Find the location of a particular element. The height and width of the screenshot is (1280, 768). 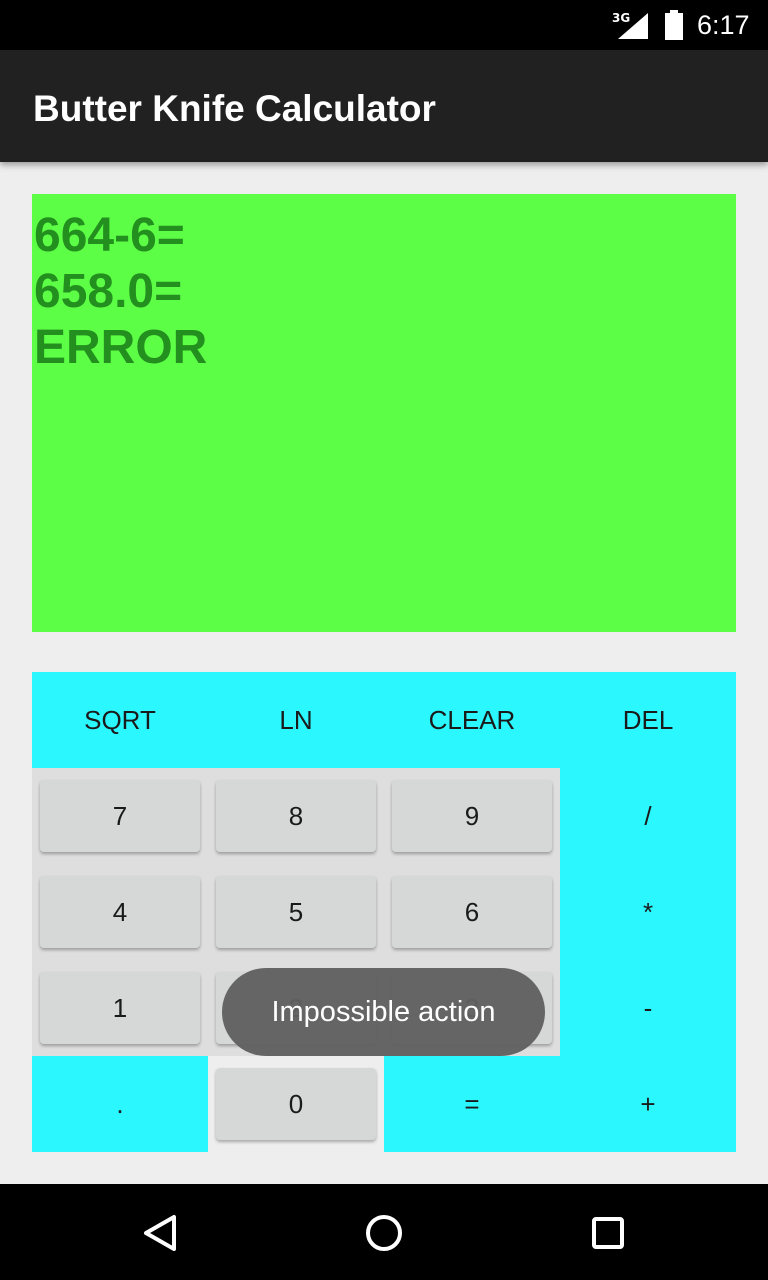

status-bar: 3G 6:17 is located at coordinates (384, 25).